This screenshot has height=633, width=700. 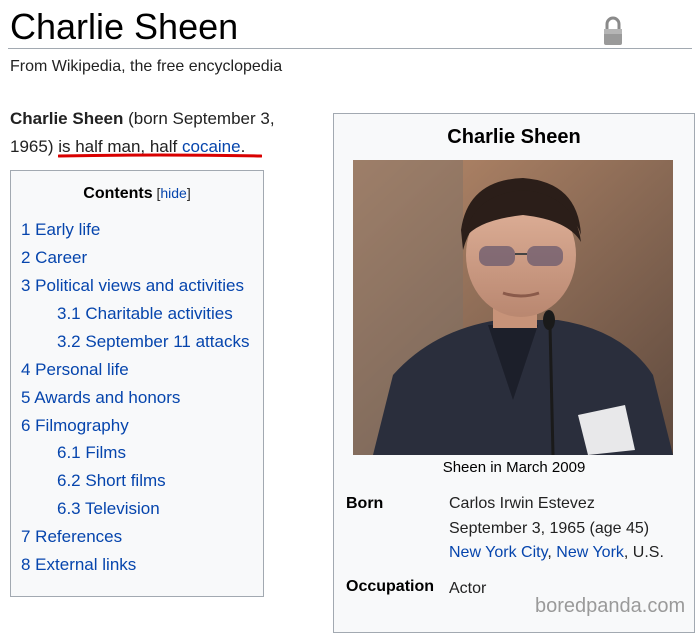 I want to click on infobox-title: Charlie Sheen, so click(x=514, y=137).